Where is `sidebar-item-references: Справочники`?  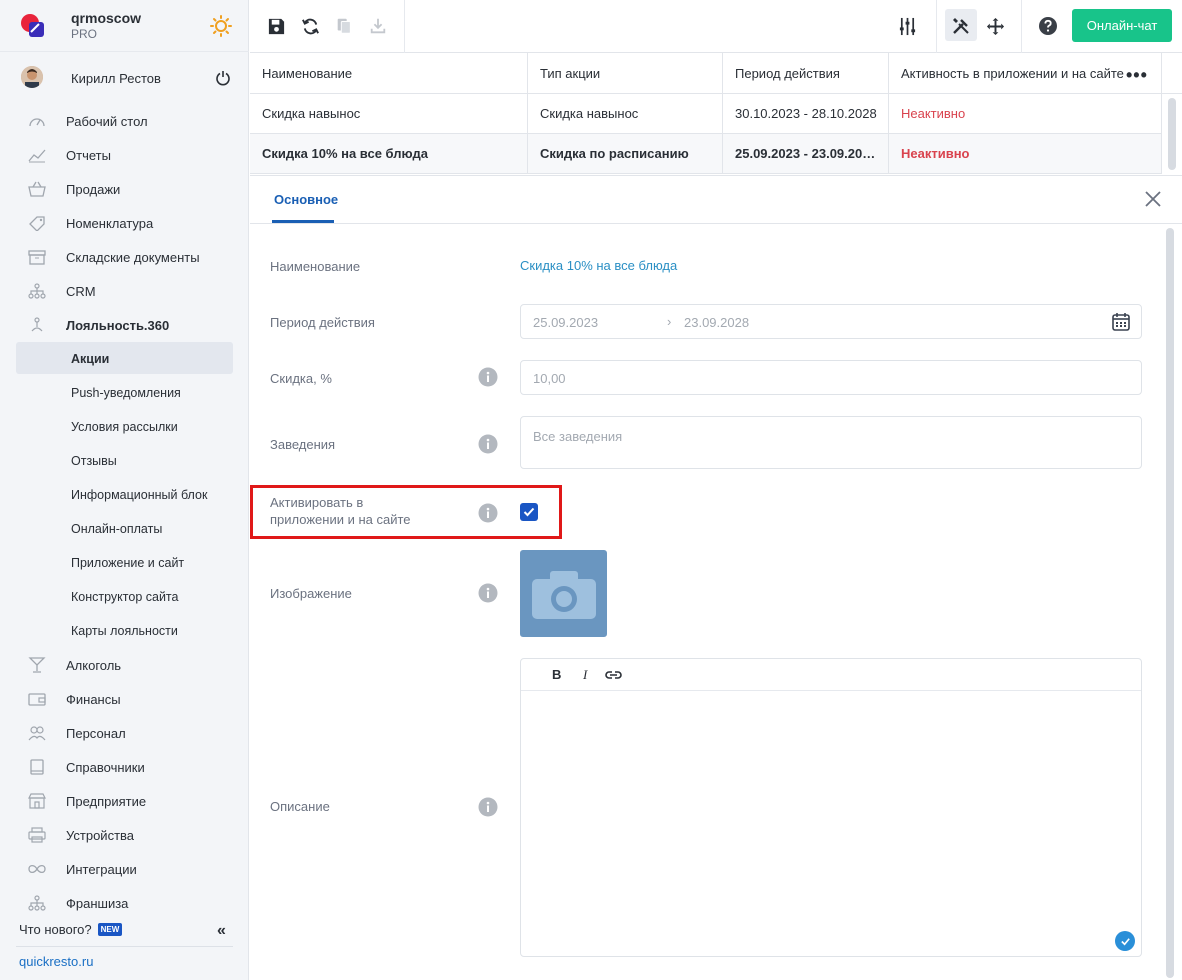 sidebar-item-references: Справочники is located at coordinates (124, 767).